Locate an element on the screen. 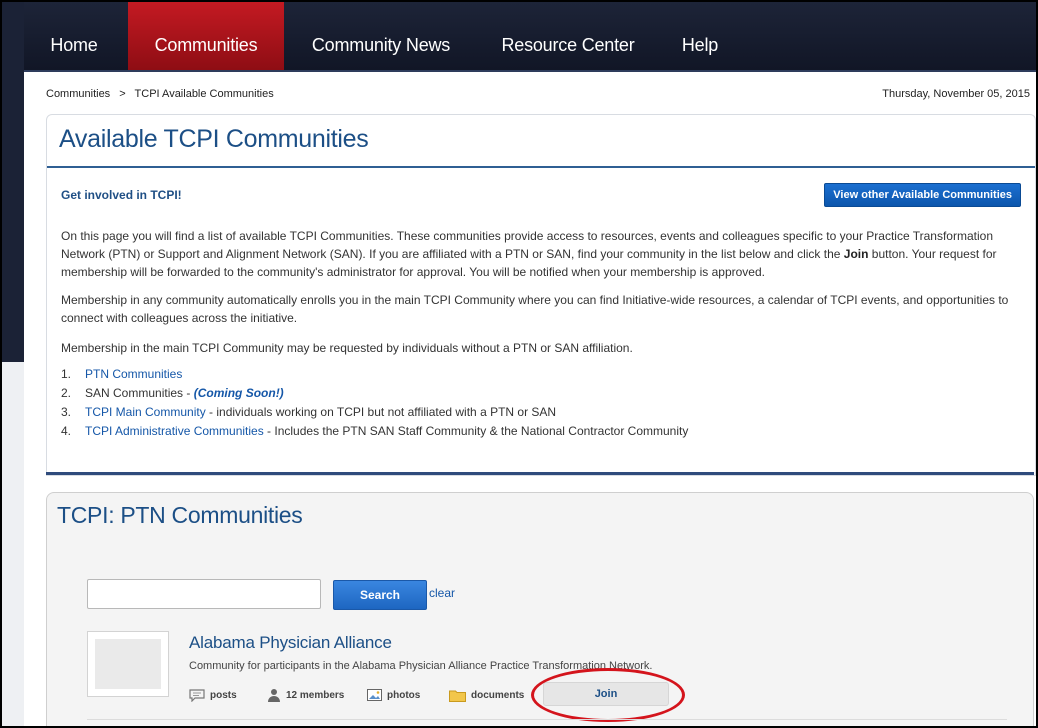 This screenshot has height=728, width=1038. left-gutter-lower is located at coordinates (13, 544).